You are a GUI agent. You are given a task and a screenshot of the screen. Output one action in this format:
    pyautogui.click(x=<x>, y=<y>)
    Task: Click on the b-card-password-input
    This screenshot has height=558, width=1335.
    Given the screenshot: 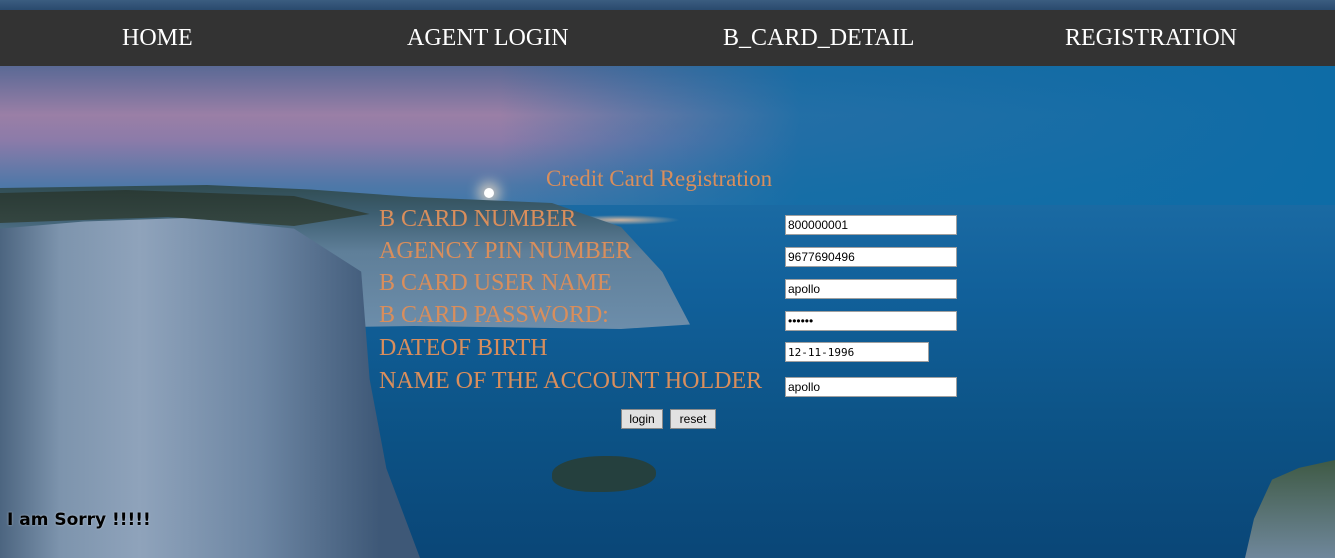 What is the action you would take?
    pyautogui.click(x=871, y=321)
    